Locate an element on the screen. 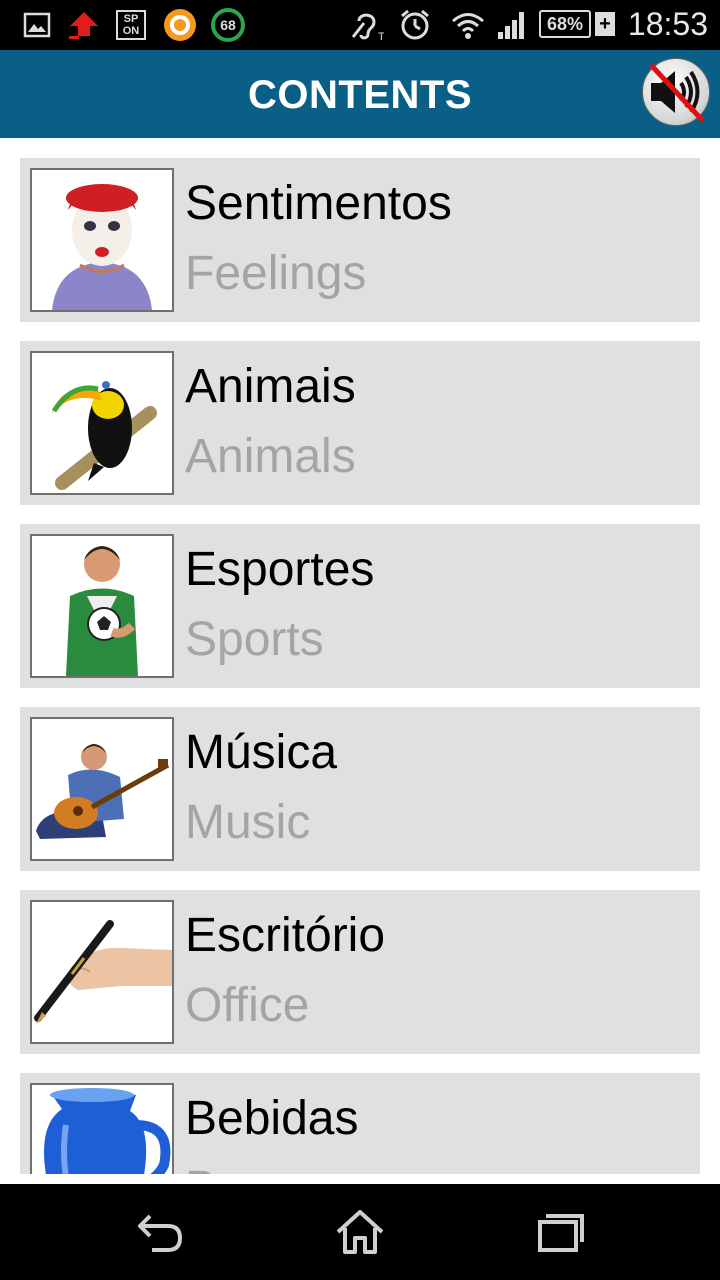 The height and width of the screenshot is (1280, 720). category-subtitle: Office is located at coordinates (247, 1005).